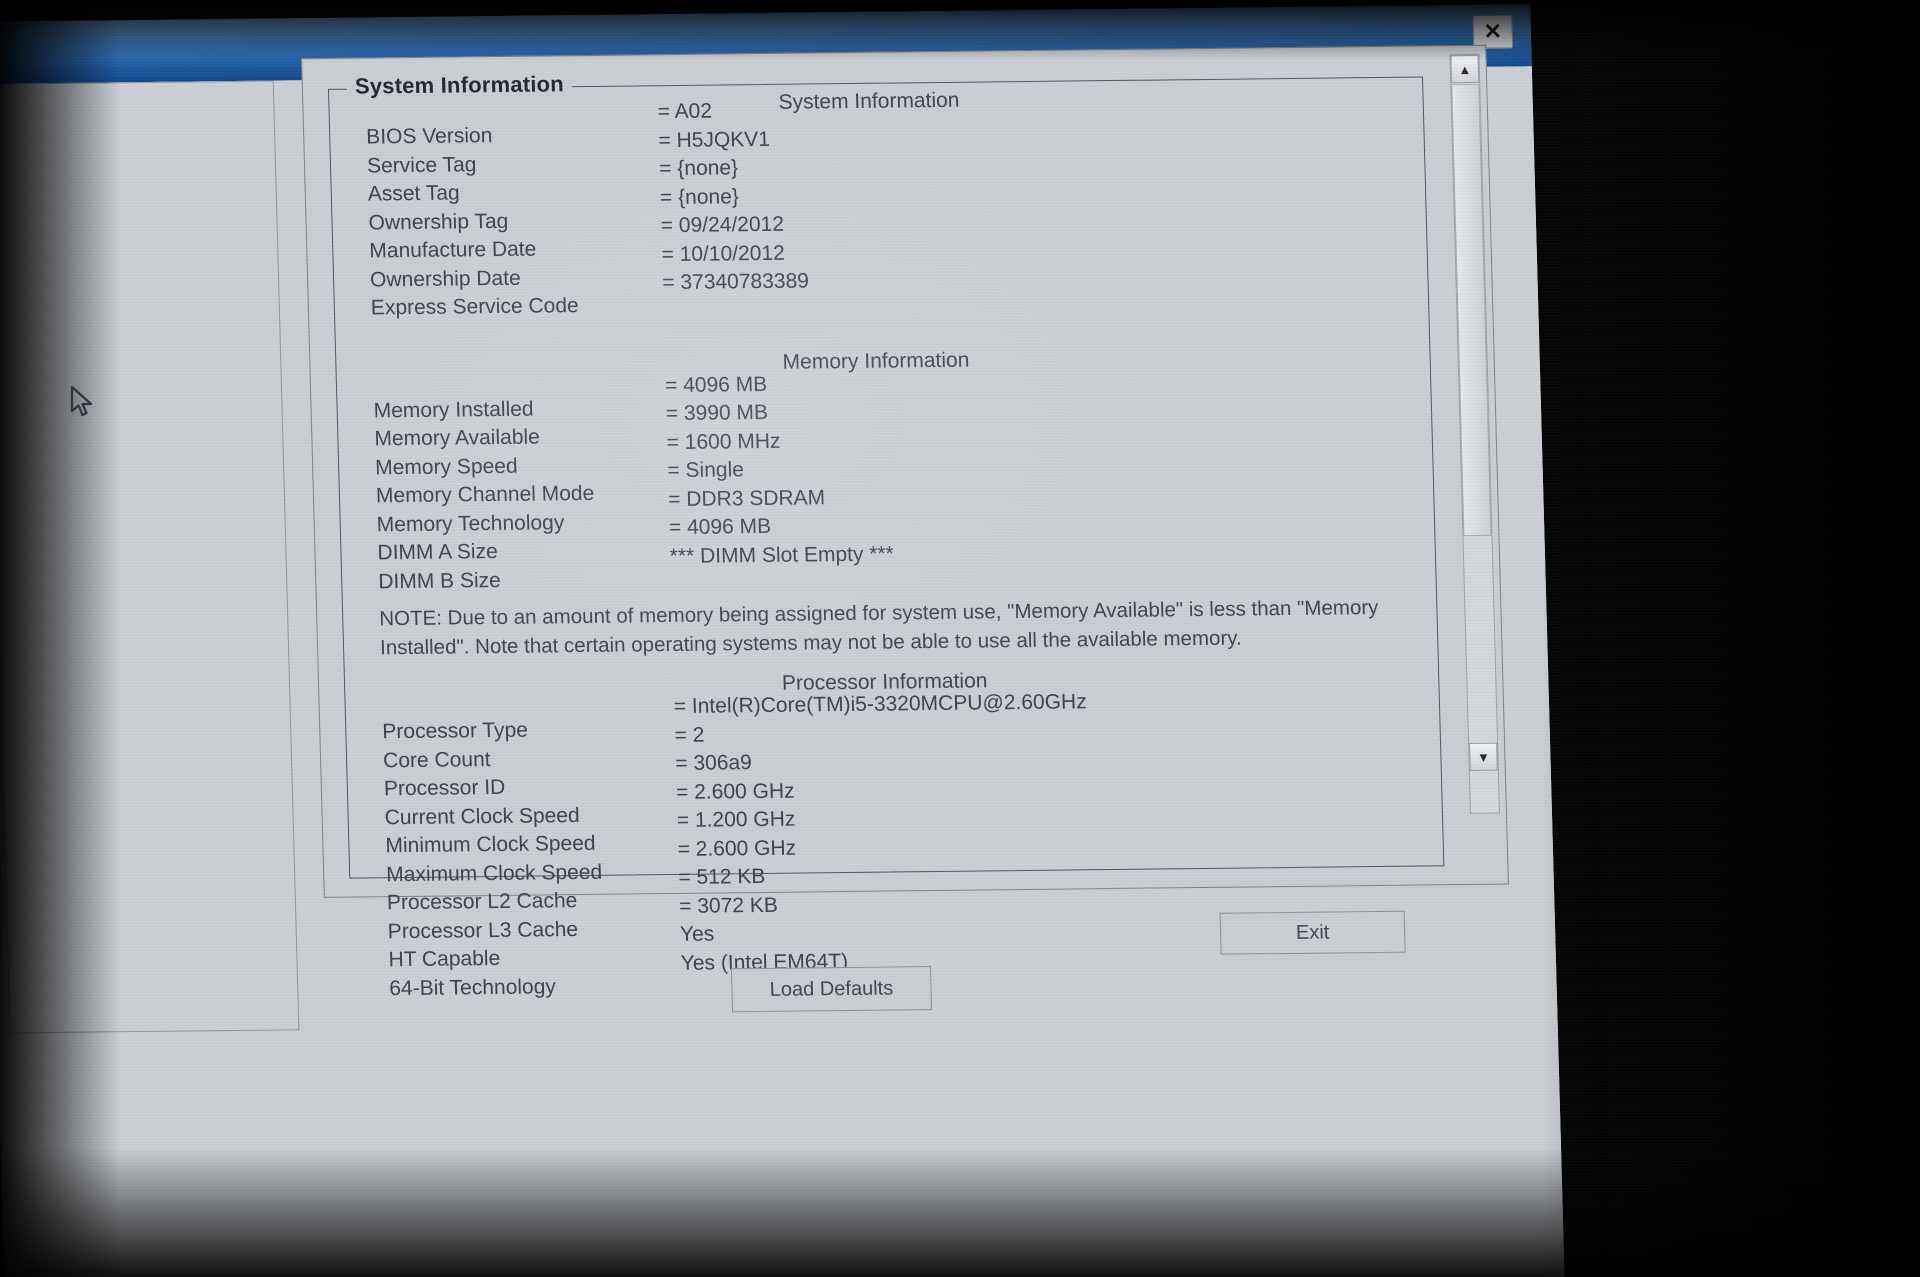  Describe the element at coordinates (746, 498) in the screenshot. I see `info-value: = DDR3 SDRAM` at that location.